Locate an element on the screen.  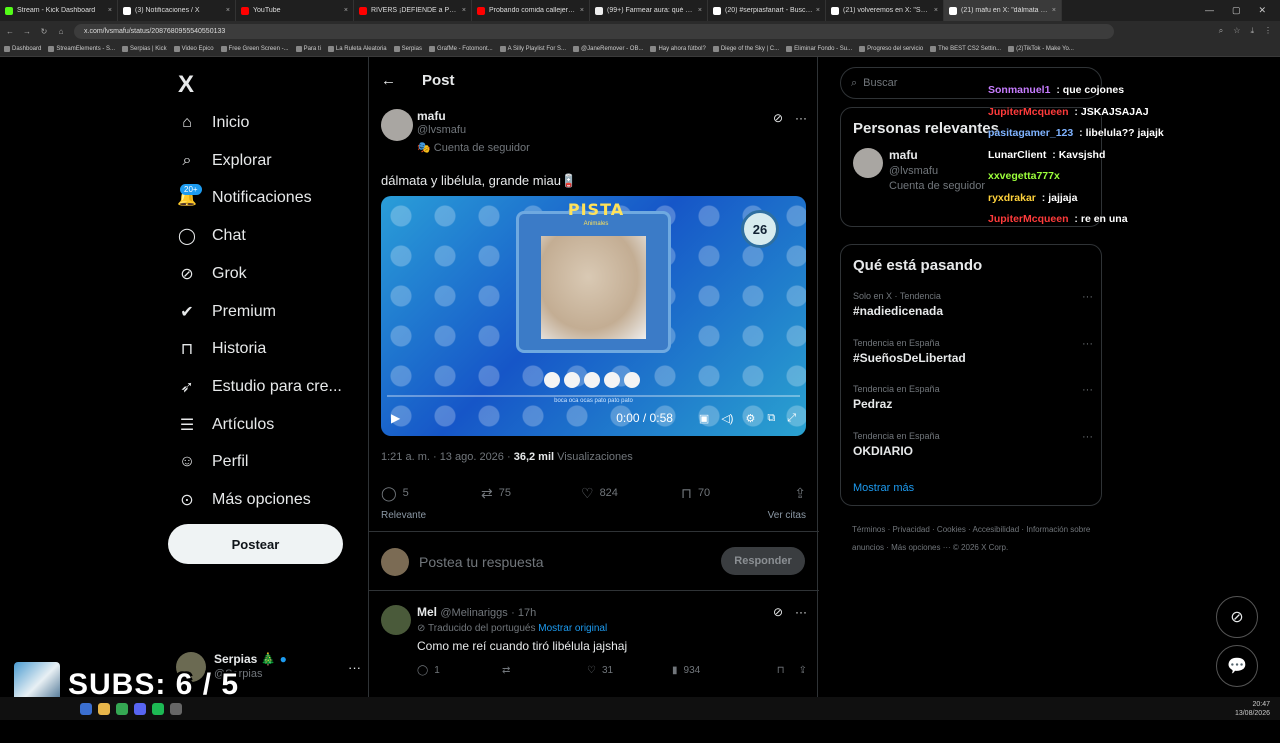
reply-reply-action: ◯ 1 is located at coordinates (459, 670).